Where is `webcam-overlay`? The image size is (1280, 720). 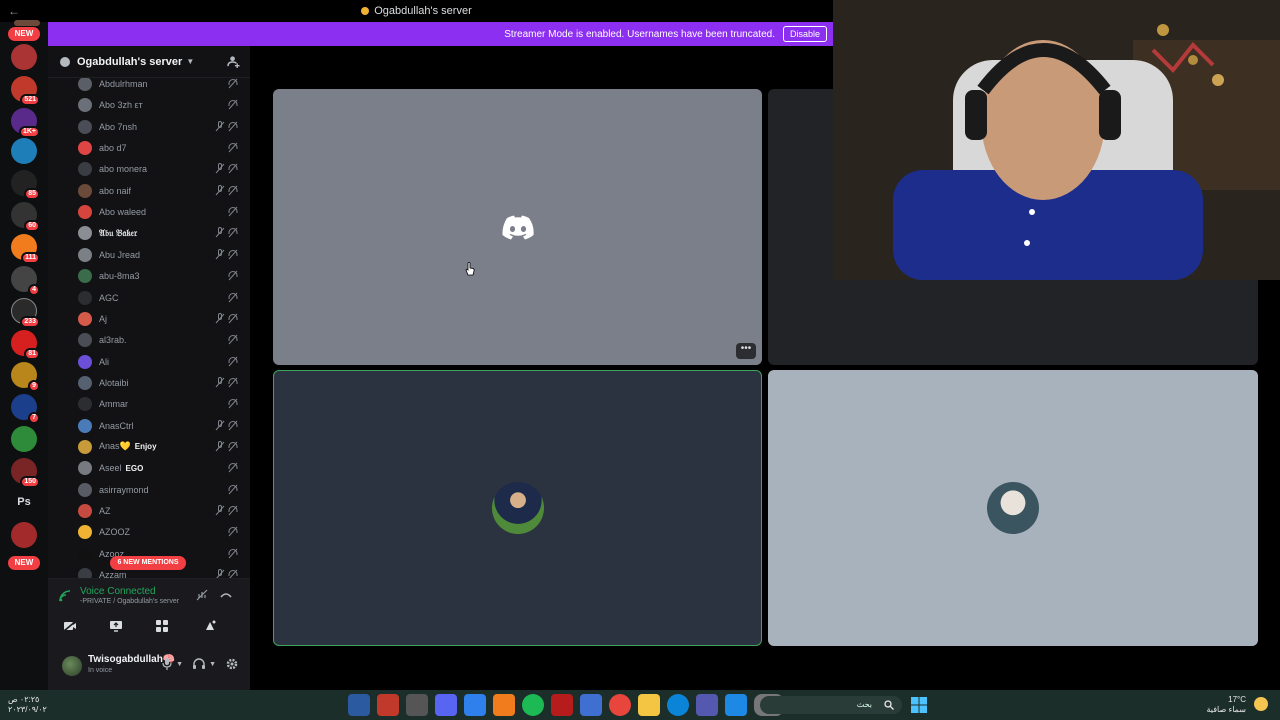 webcam-overlay is located at coordinates (1056, 140).